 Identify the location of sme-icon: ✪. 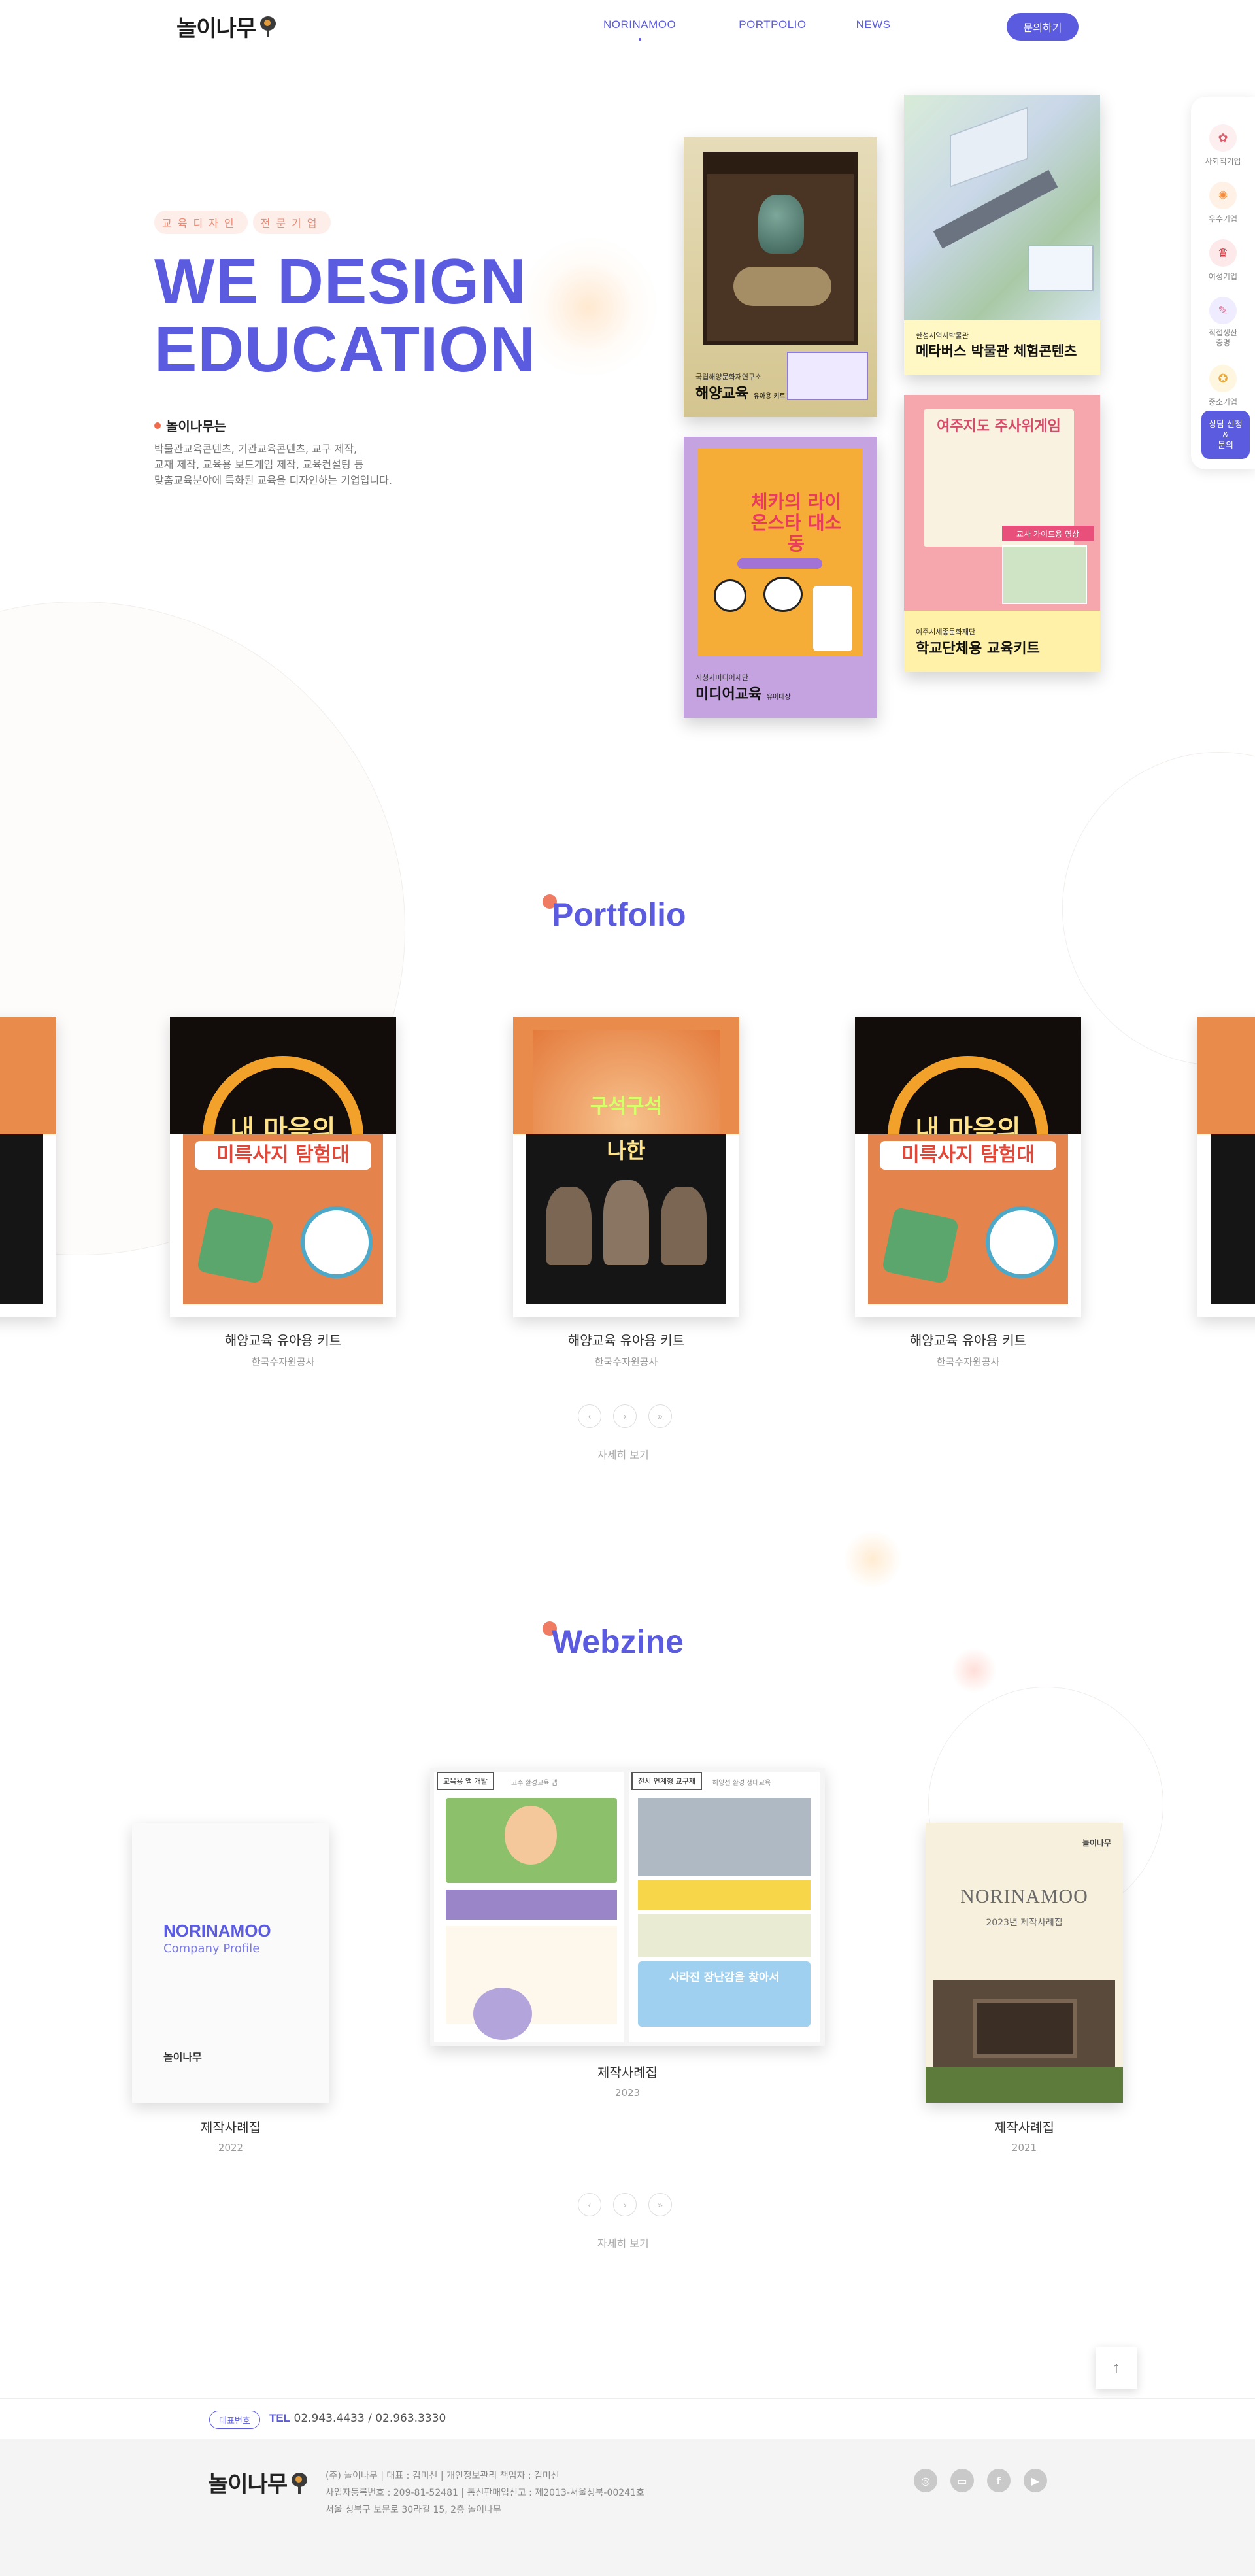
(1223, 378).